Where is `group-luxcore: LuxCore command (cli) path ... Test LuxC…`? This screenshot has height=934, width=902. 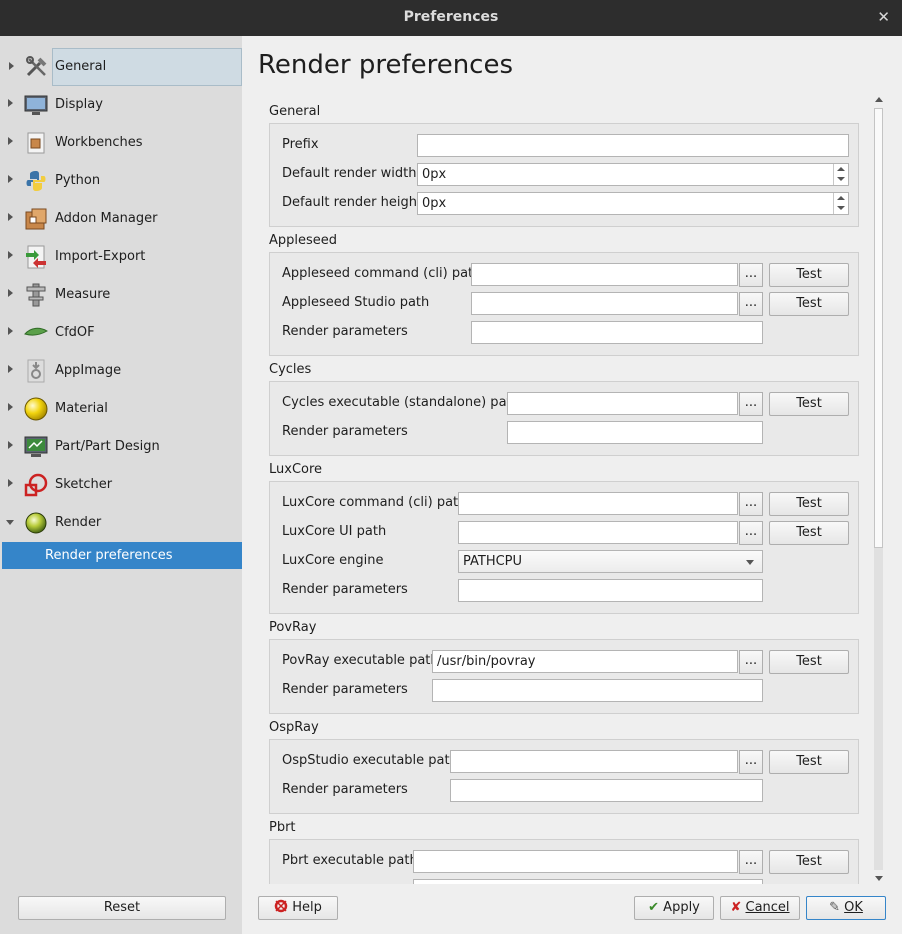 group-luxcore: LuxCore command (cli) path ... Test LuxC… is located at coordinates (564, 547).